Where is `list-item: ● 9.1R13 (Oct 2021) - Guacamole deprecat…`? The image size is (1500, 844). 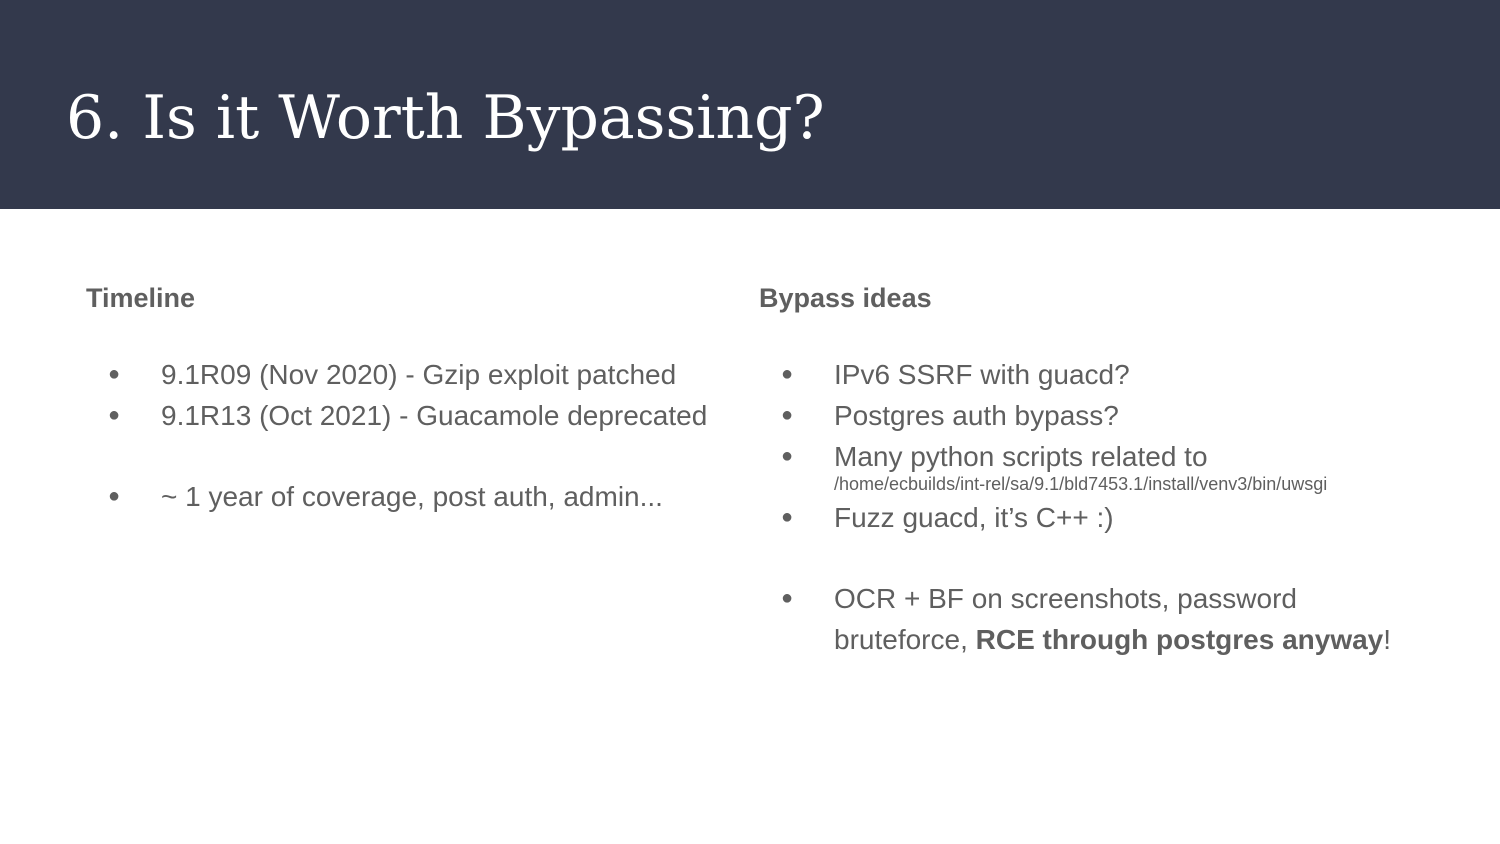
list-item: ● 9.1R13 (Oct 2021) - Guacamole deprecat… is located at coordinates (416, 415).